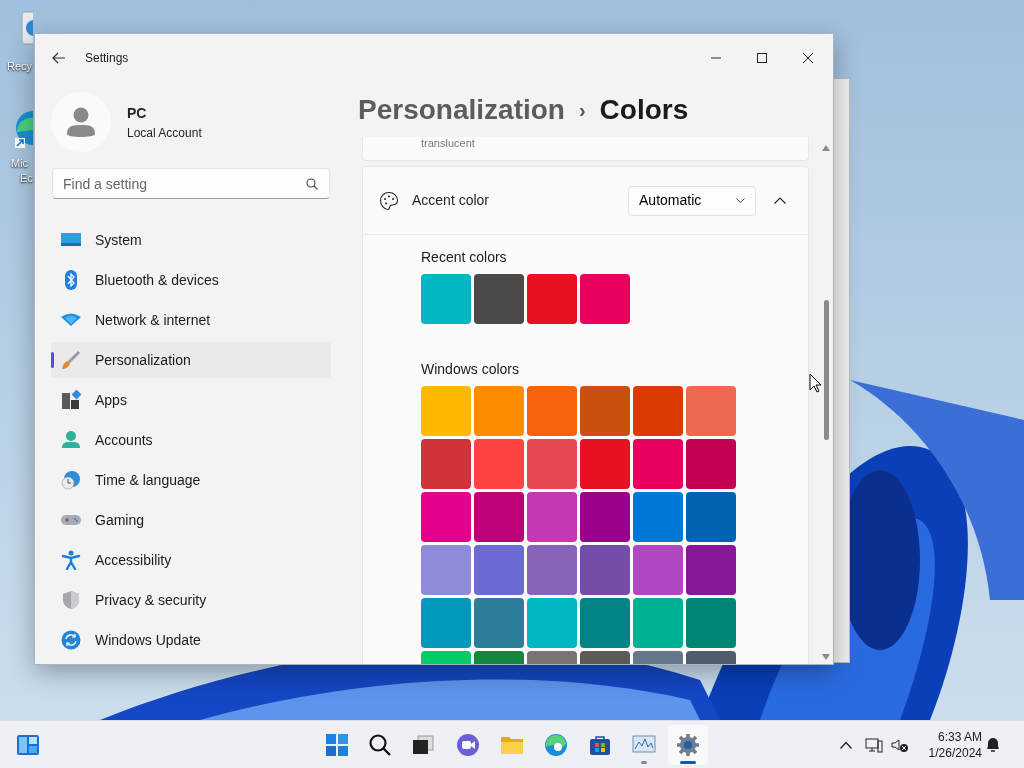  I want to click on scroll-up-arrow-icon, so click(826, 148).